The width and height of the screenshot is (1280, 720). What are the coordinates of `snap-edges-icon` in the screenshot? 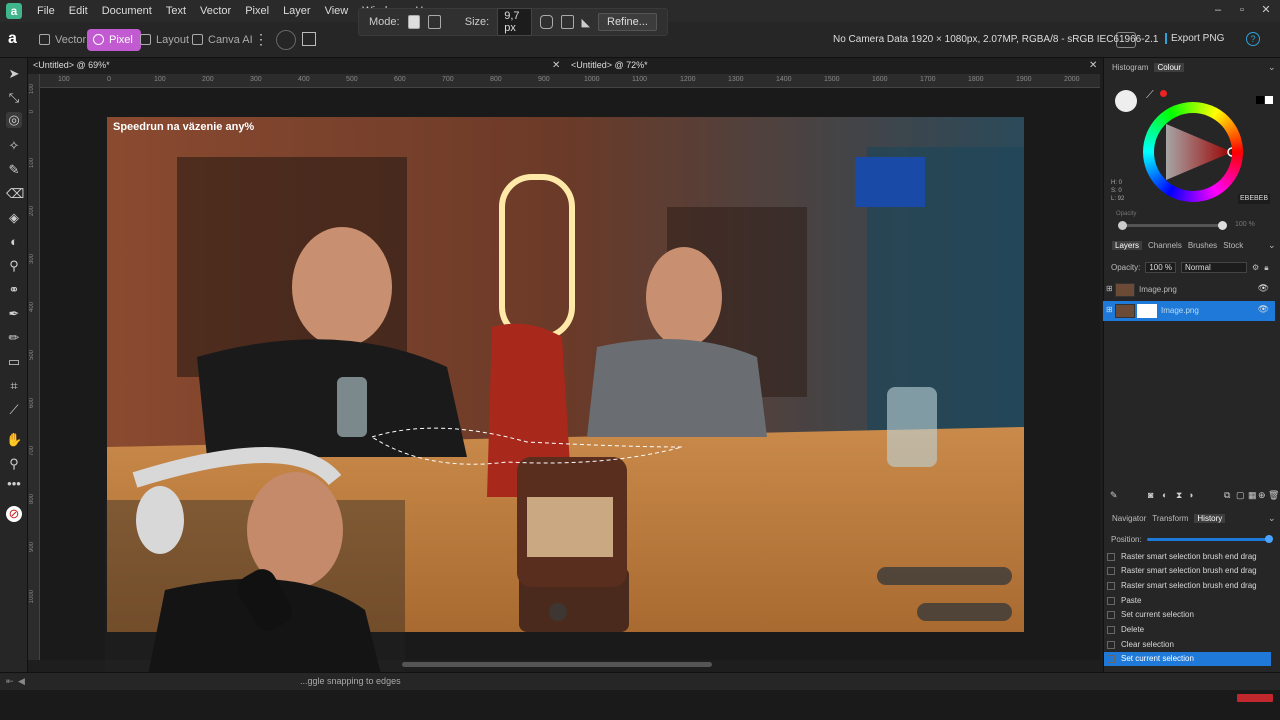 It's located at (546, 22).